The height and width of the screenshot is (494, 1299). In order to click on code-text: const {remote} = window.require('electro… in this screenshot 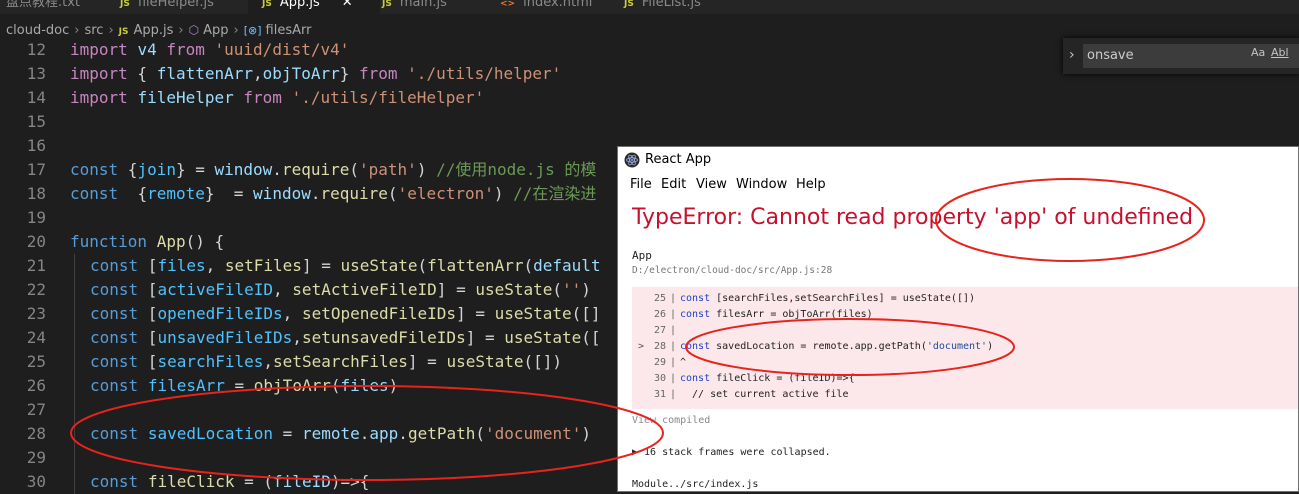, I will do `click(333, 193)`.